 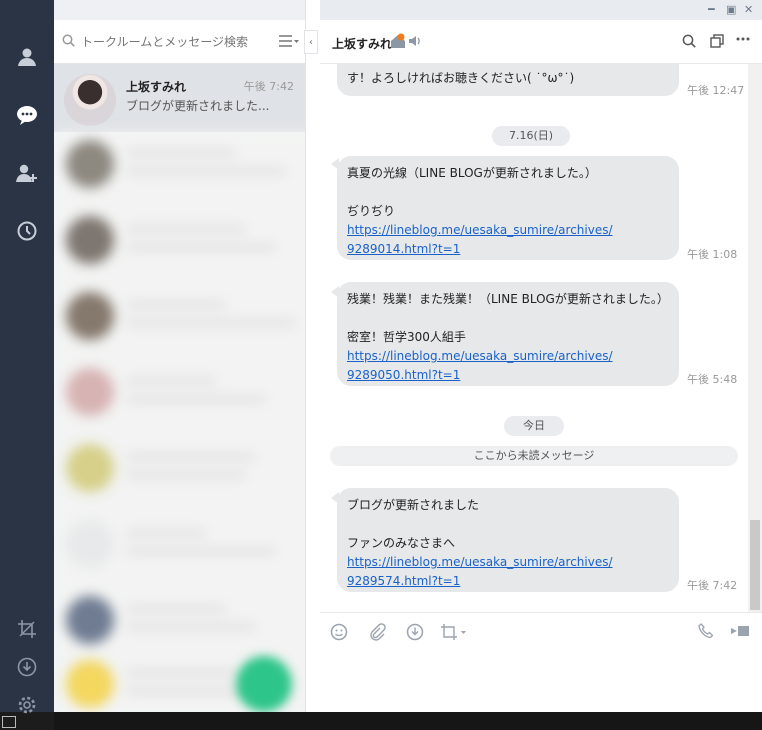 What do you see at coordinates (755, 565) in the screenshot?
I see `scrollbar-thumb` at bounding box center [755, 565].